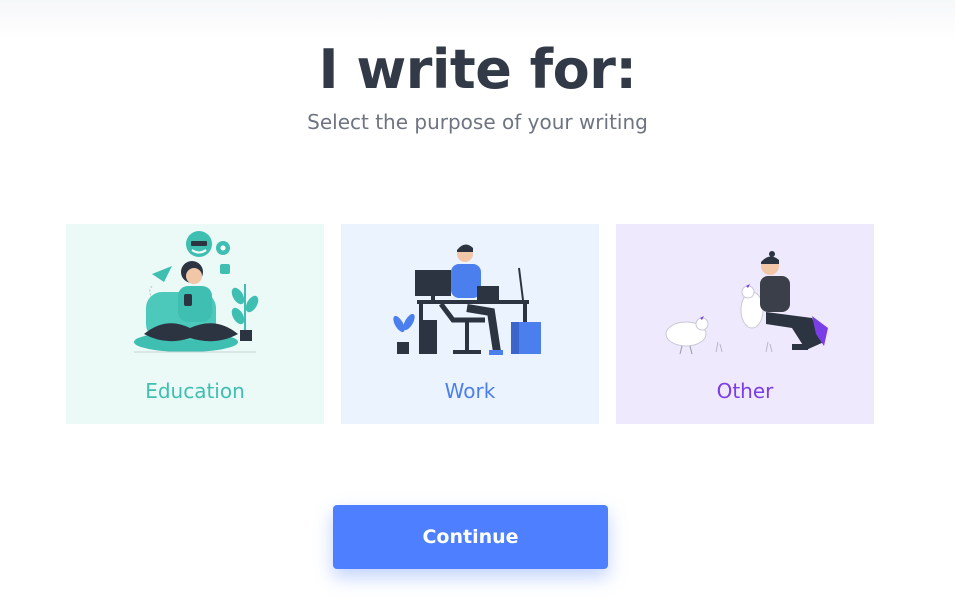 The height and width of the screenshot is (606, 955). What do you see at coordinates (477, 69) in the screenshot?
I see `page-title: I write for:` at bounding box center [477, 69].